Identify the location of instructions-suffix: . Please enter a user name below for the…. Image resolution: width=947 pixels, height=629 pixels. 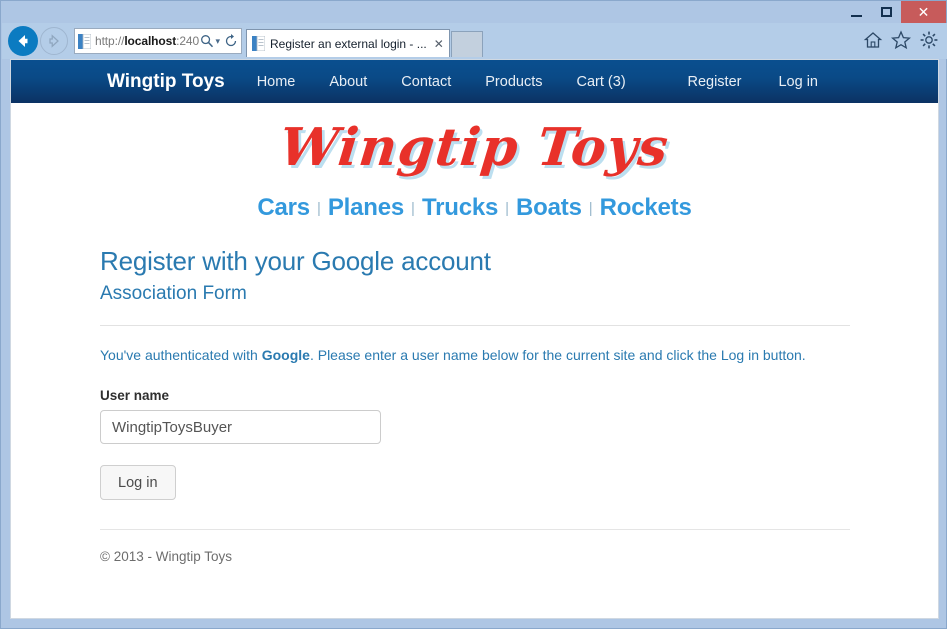
(557, 355).